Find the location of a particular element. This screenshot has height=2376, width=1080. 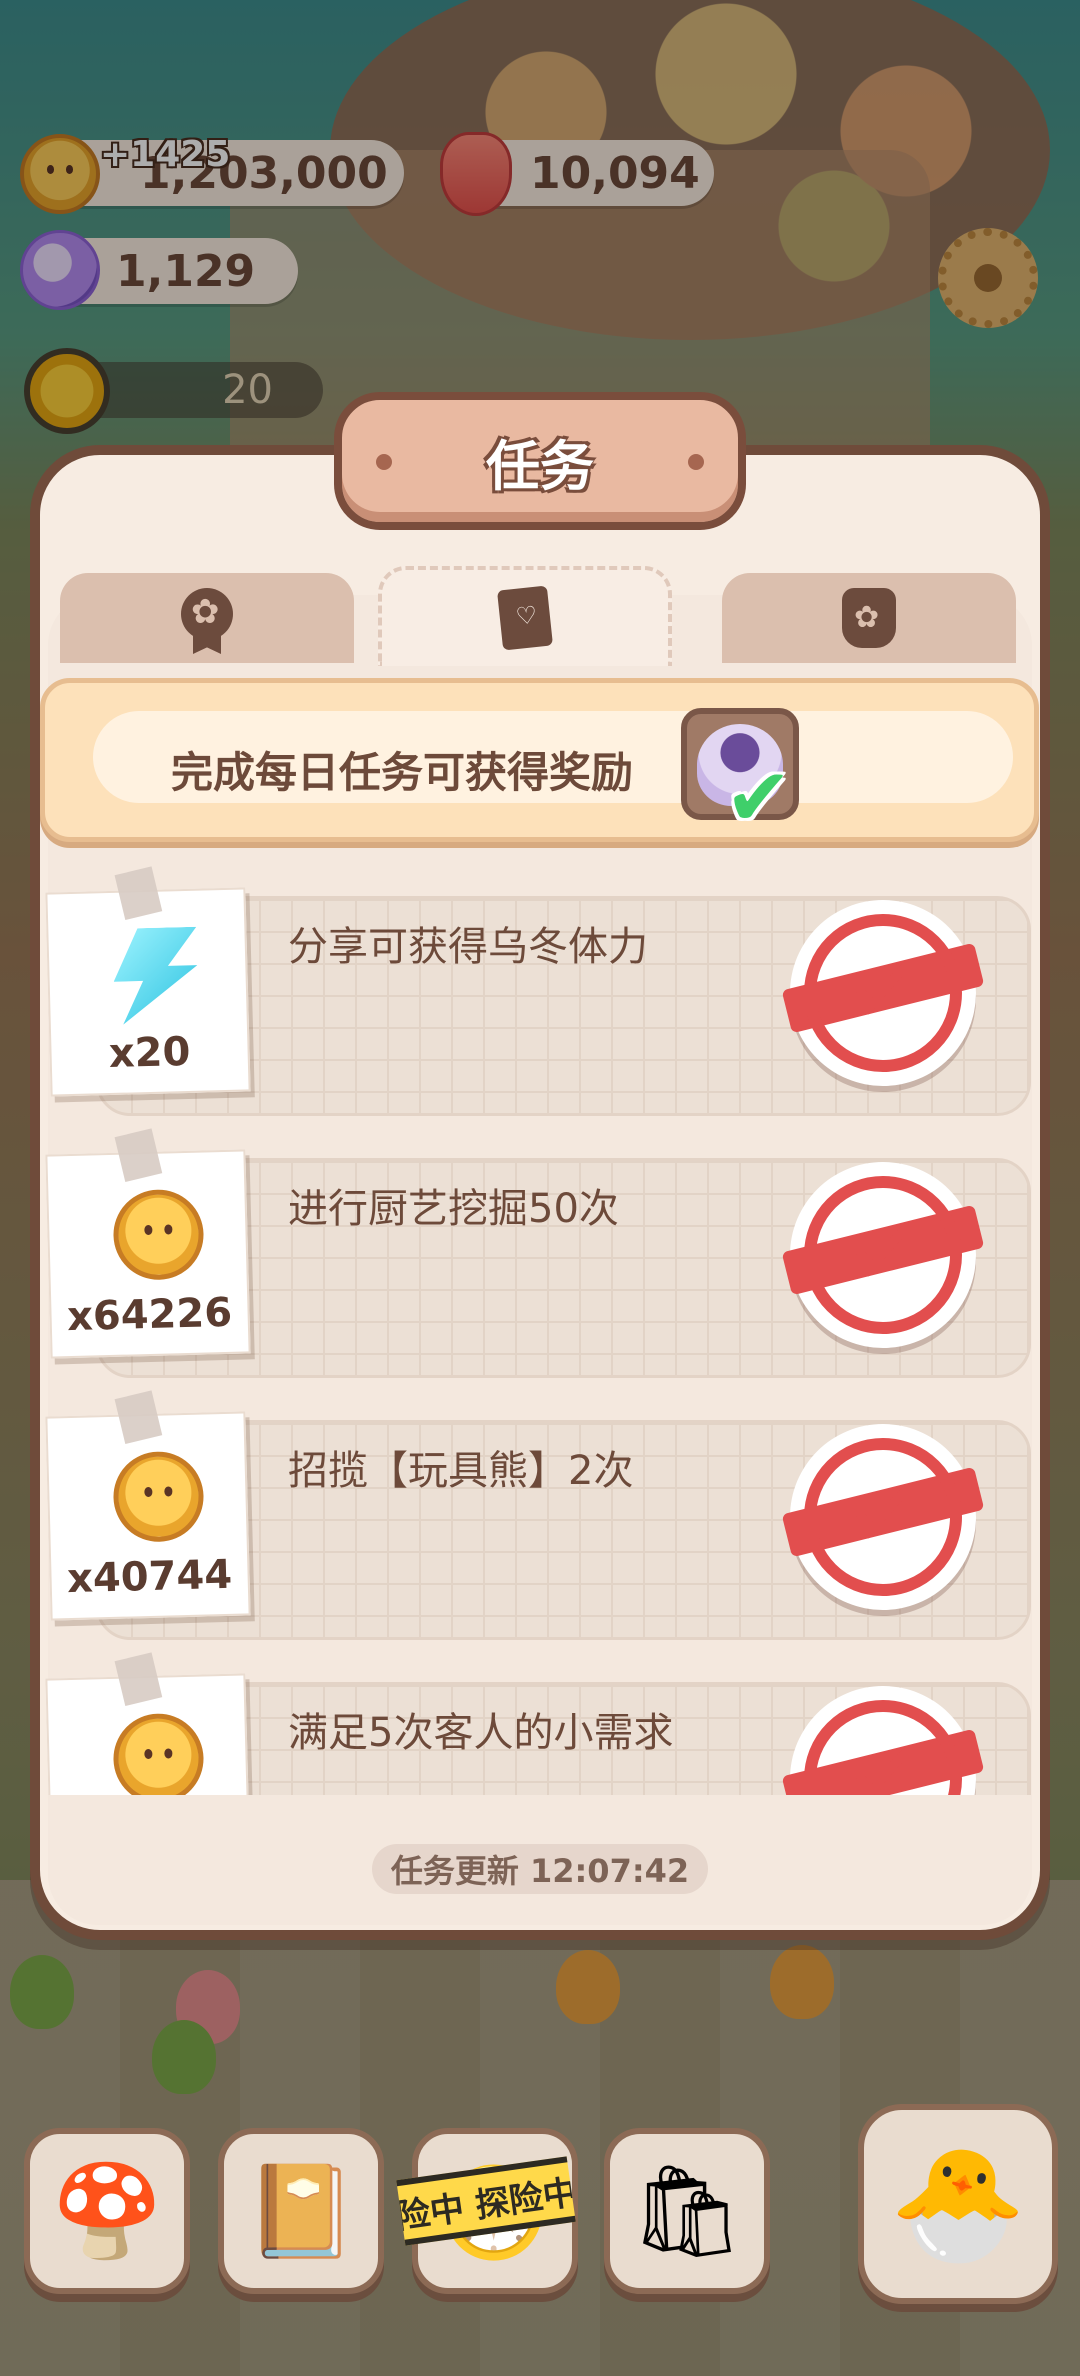

tab-collection is located at coordinates (869, 618).